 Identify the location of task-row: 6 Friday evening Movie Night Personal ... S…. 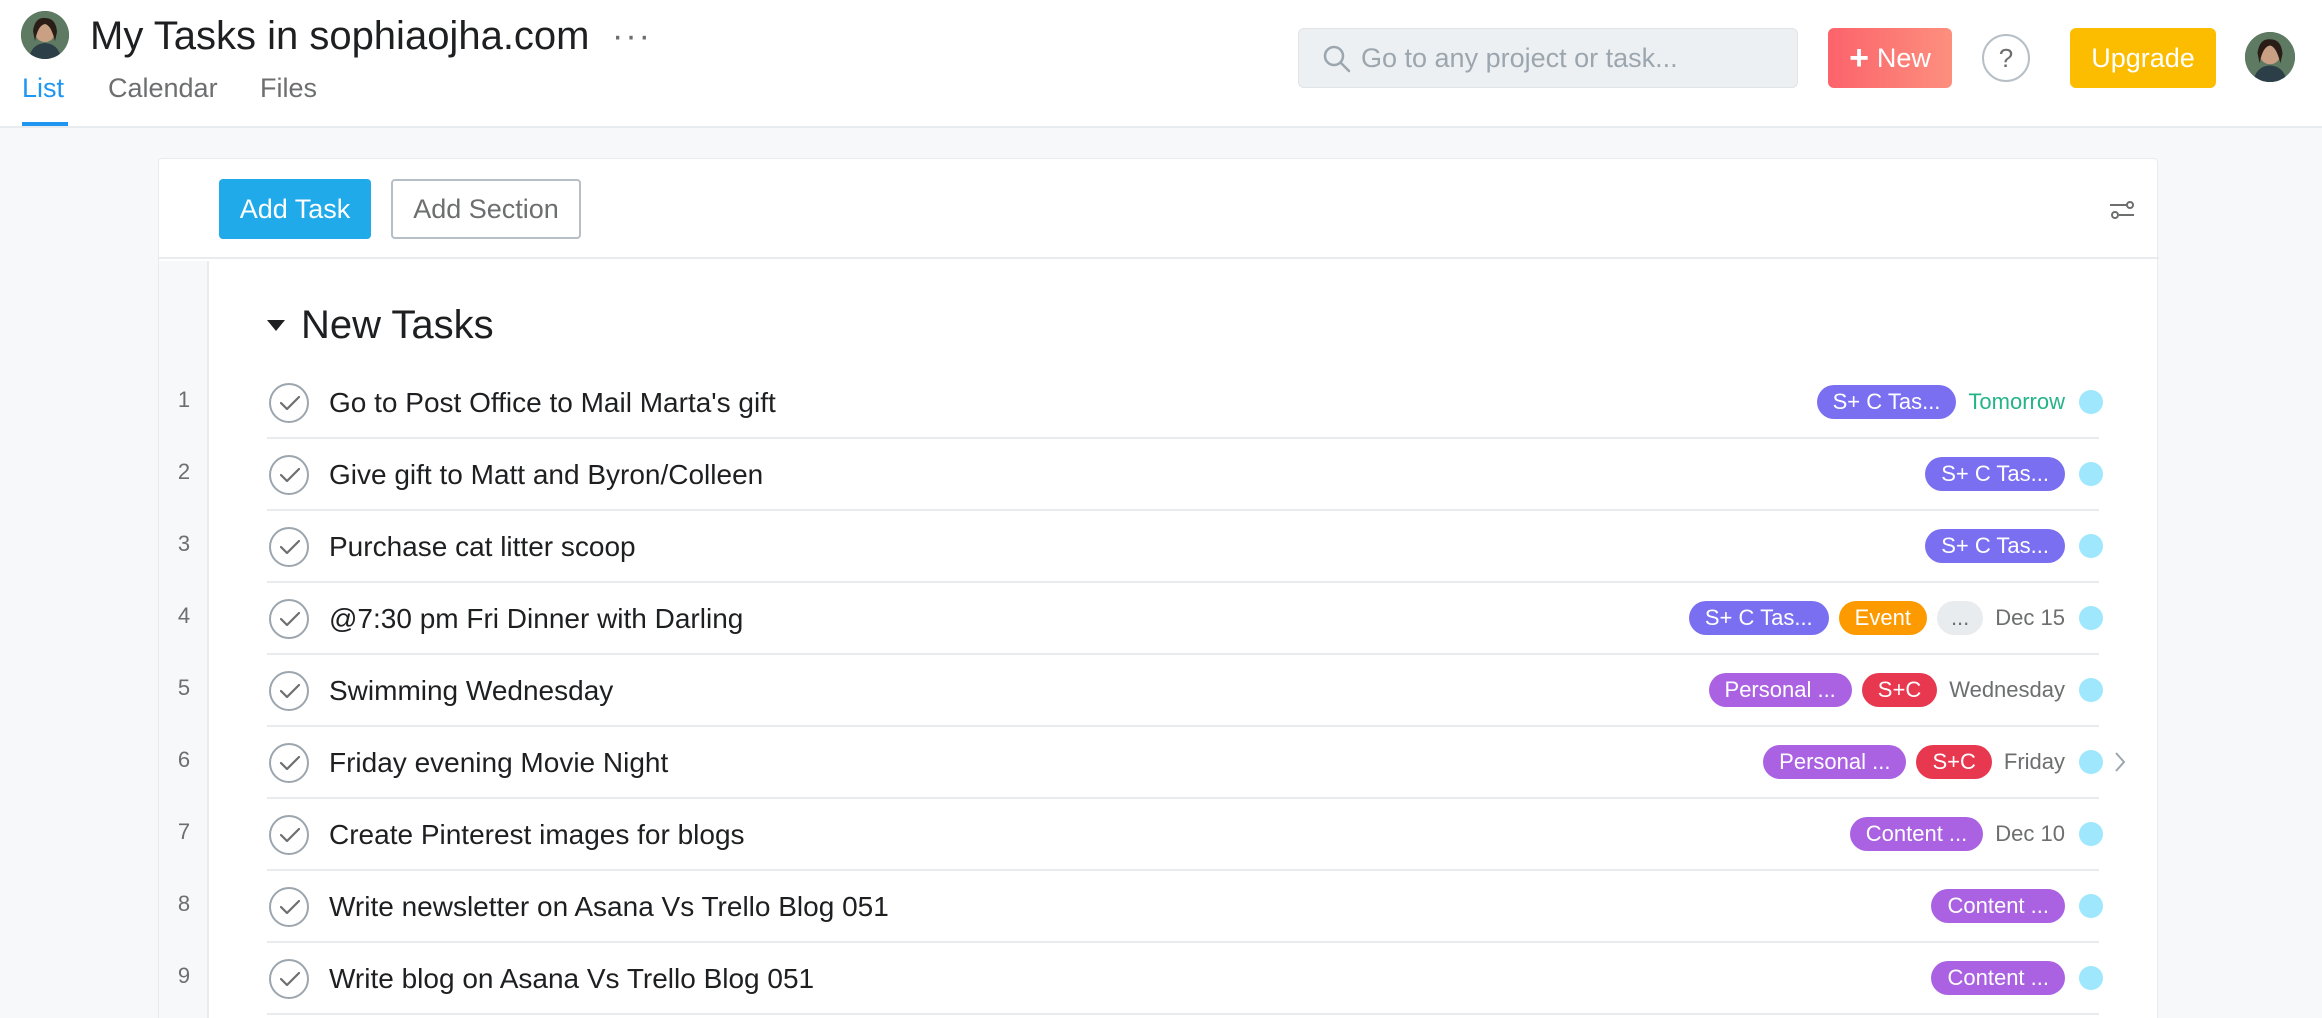
(1159, 763).